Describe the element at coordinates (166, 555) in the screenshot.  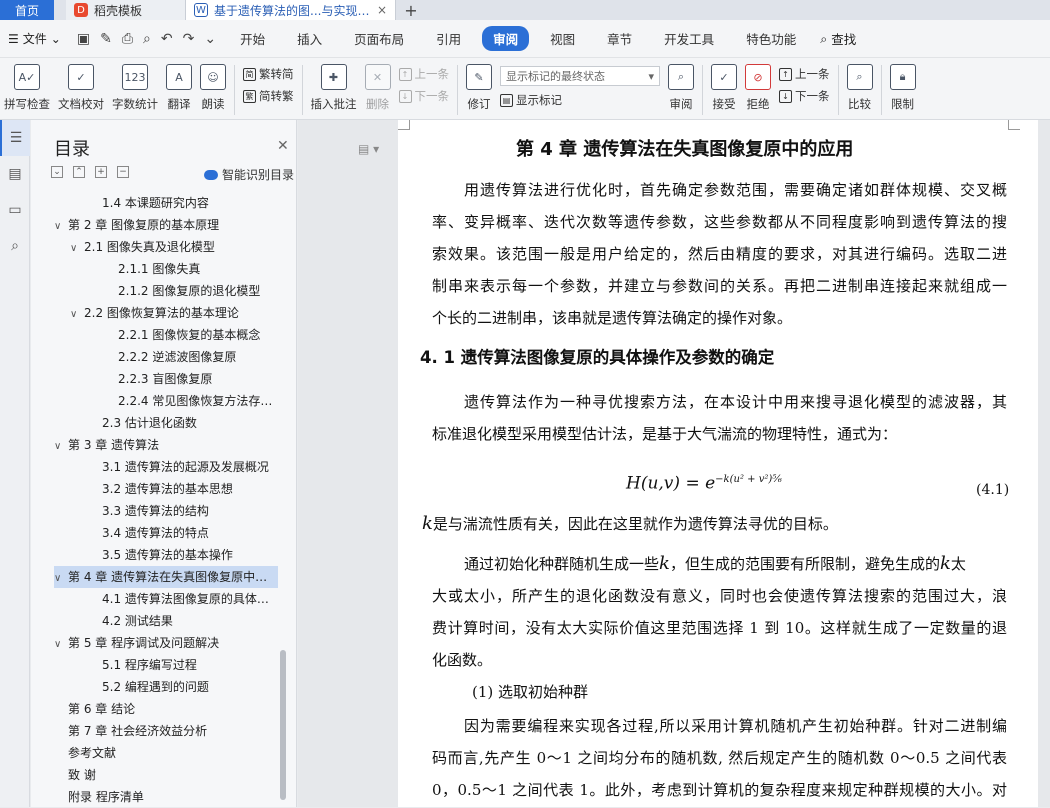
I see `toc-item: 3.5 遗传算法的基本操作` at that location.